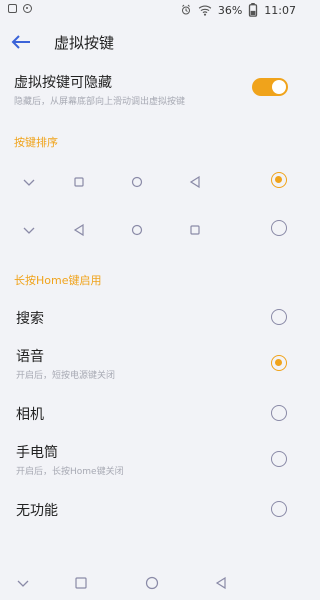 Image resolution: width=320 pixels, height=600 pixels. I want to click on alarm-icon, so click(186, 10).